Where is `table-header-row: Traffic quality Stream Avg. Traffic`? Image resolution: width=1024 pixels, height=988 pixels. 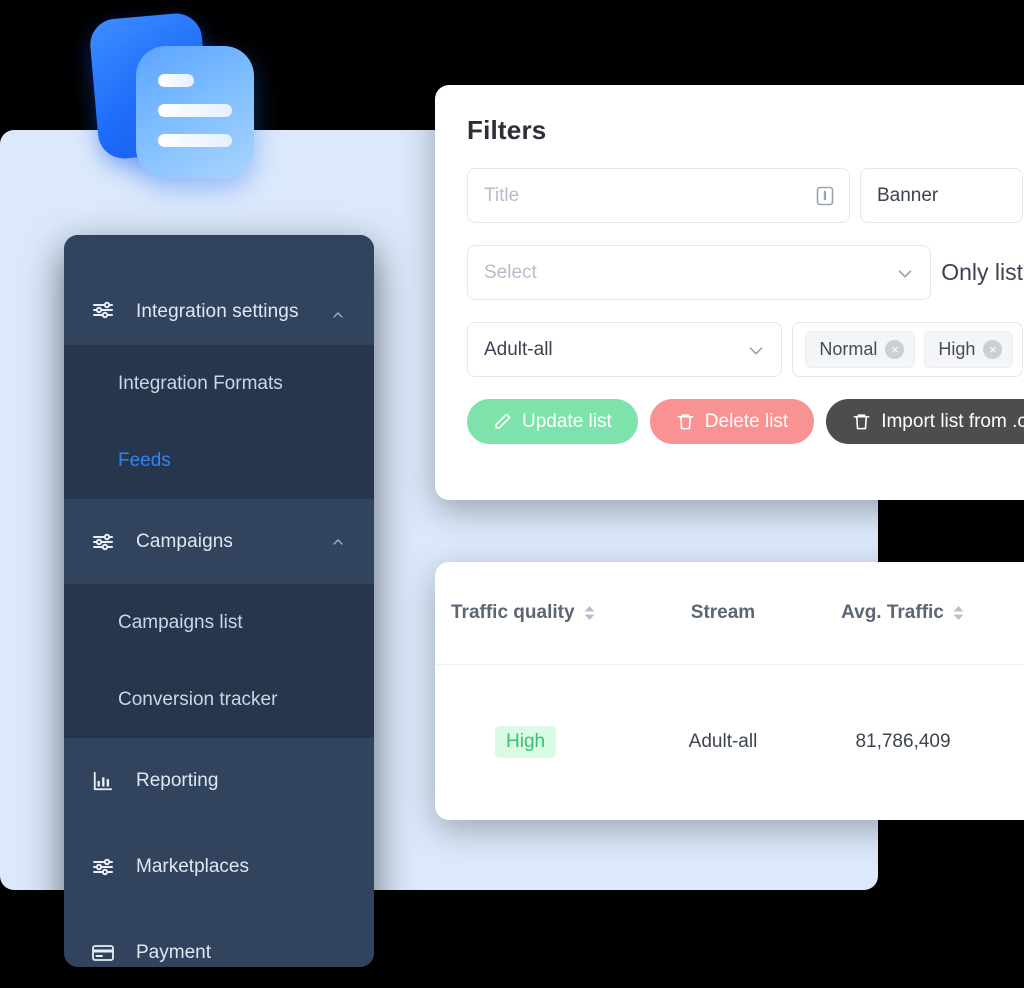 table-header-row: Traffic quality Stream Avg. Traffic is located at coordinates (729, 613).